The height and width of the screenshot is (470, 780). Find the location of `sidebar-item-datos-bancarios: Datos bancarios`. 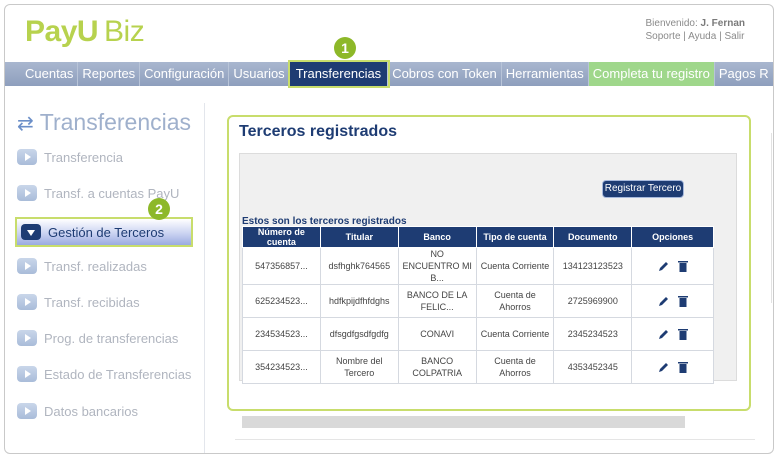

sidebar-item-datos-bancarios: Datos bancarios is located at coordinates (106, 411).